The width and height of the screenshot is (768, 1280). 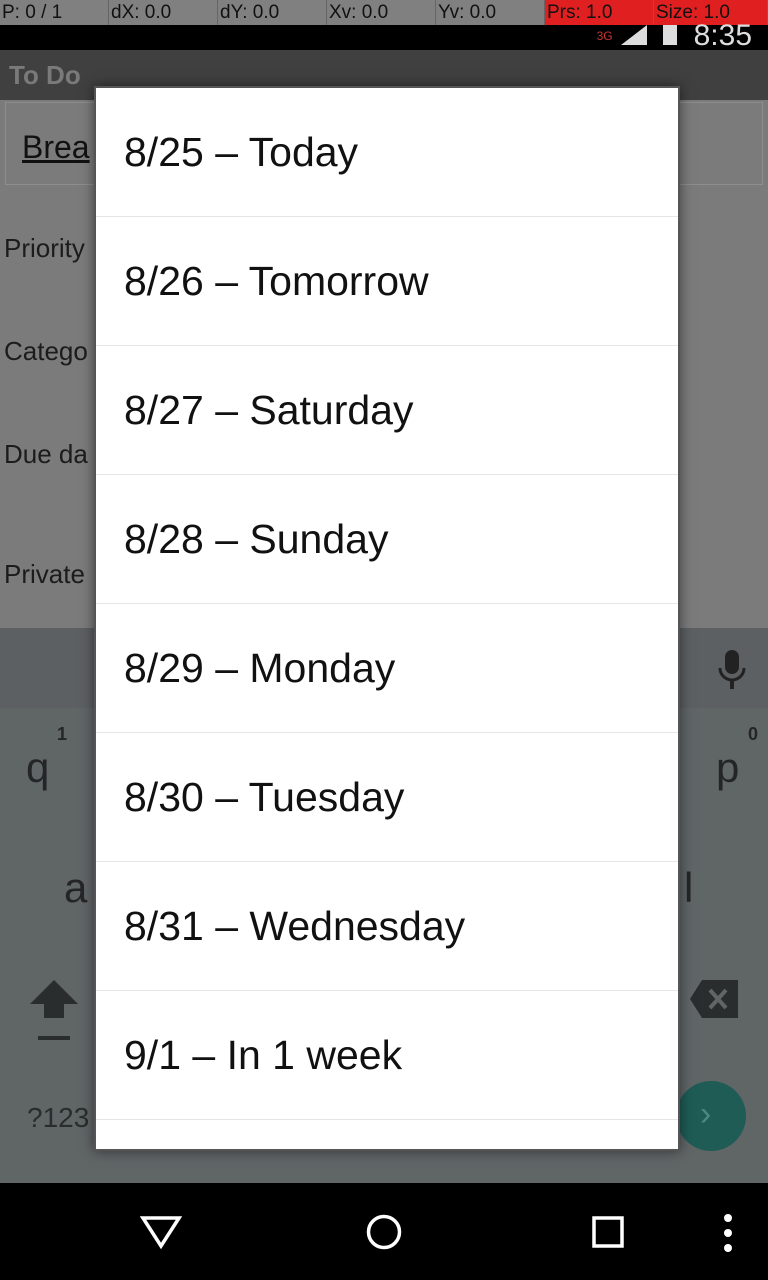 I want to click on microphone-icon, so click(x=732, y=669).